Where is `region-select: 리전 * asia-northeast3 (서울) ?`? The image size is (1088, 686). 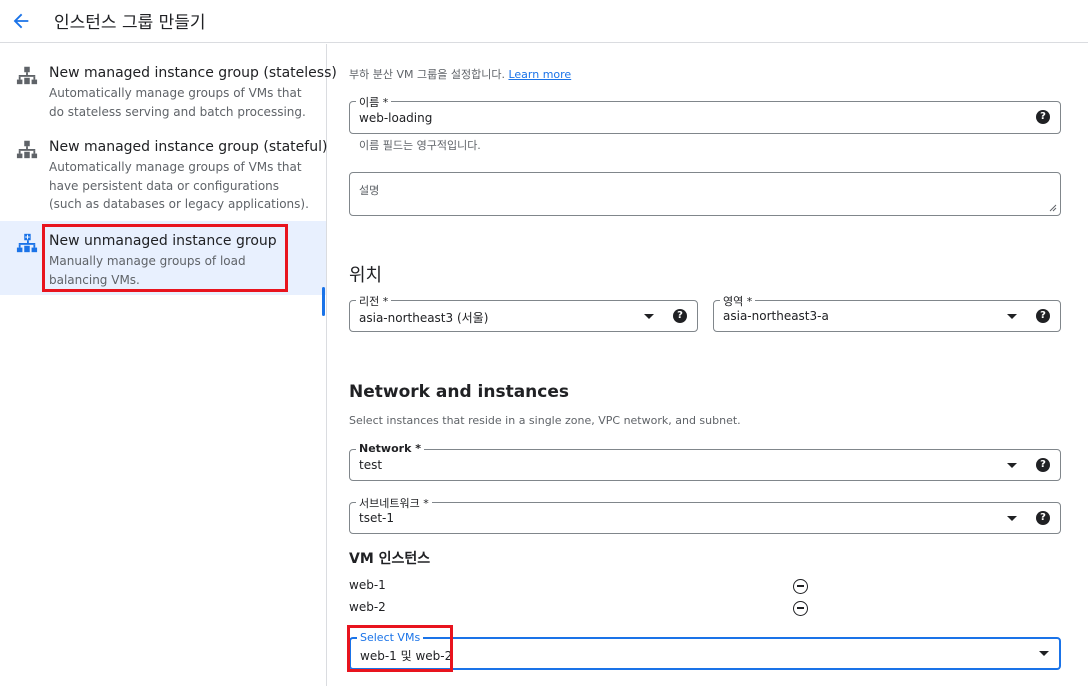 region-select: 리전 * asia-northeast3 (서울) ? is located at coordinates (523, 312).